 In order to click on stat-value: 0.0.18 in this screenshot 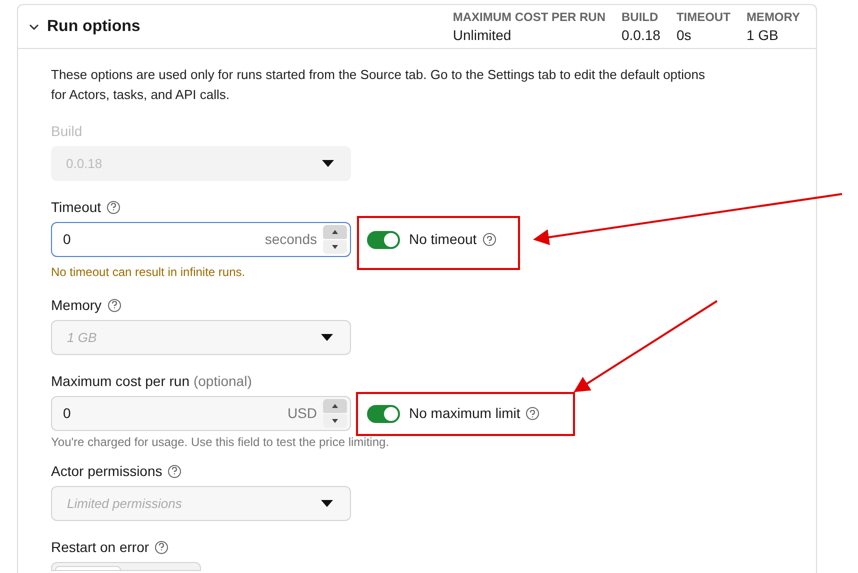, I will do `click(641, 35)`.